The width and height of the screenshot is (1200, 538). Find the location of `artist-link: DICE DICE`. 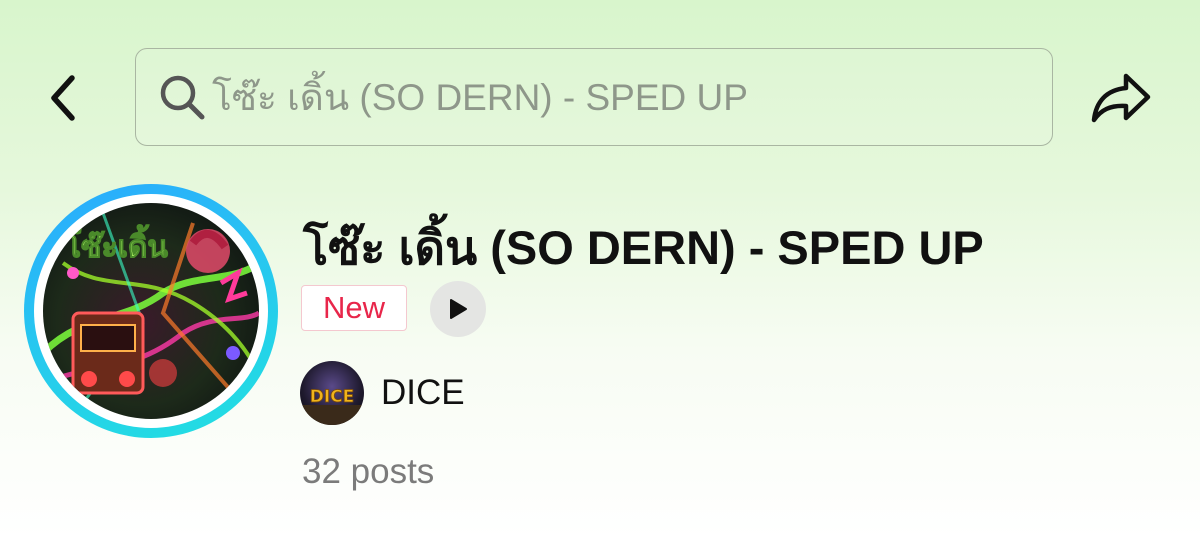

artist-link: DICE DICE is located at coordinates (382, 393).